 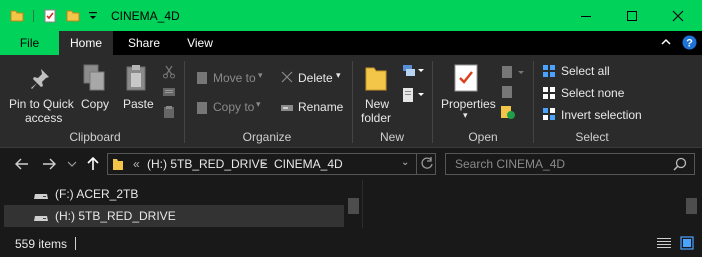 I want to click on file-scroll-thumb, so click(x=691, y=206).